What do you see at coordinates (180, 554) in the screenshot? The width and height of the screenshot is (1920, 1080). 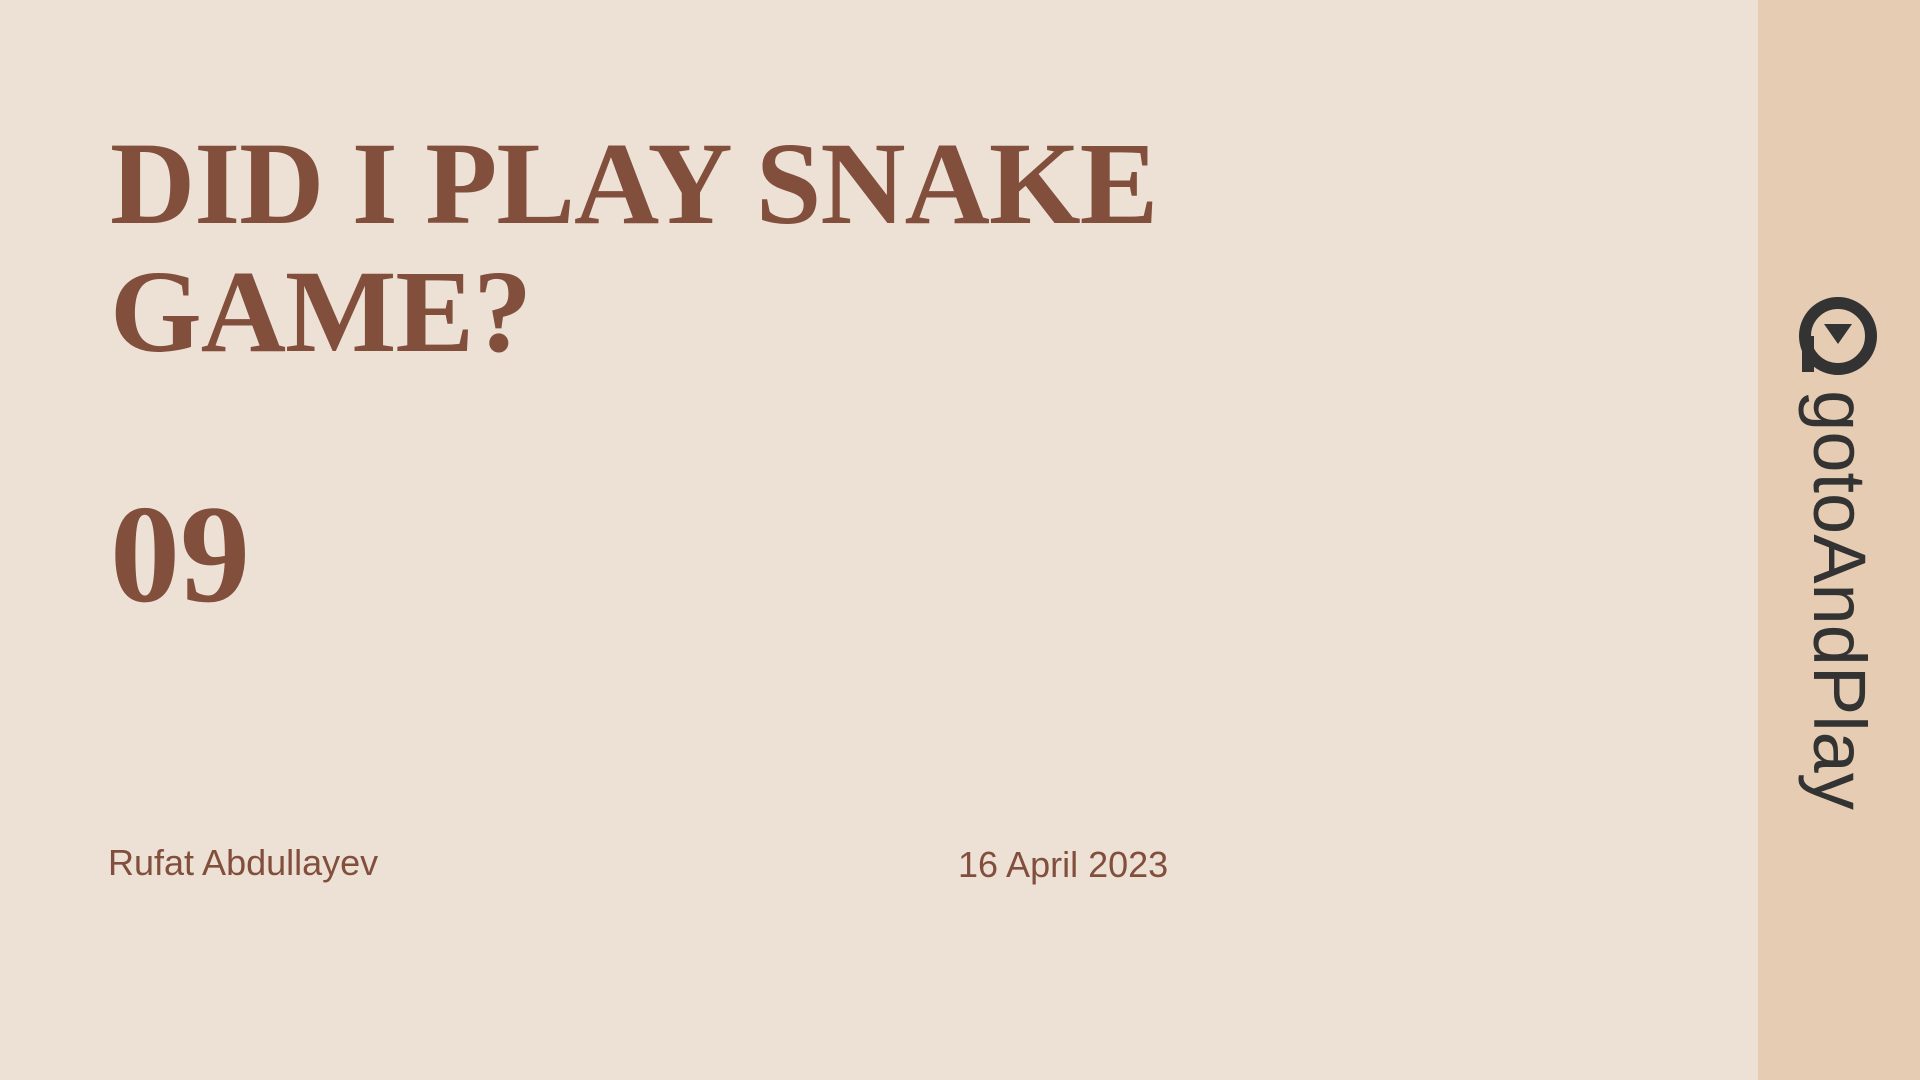 I see `slide-number: 09` at bounding box center [180, 554].